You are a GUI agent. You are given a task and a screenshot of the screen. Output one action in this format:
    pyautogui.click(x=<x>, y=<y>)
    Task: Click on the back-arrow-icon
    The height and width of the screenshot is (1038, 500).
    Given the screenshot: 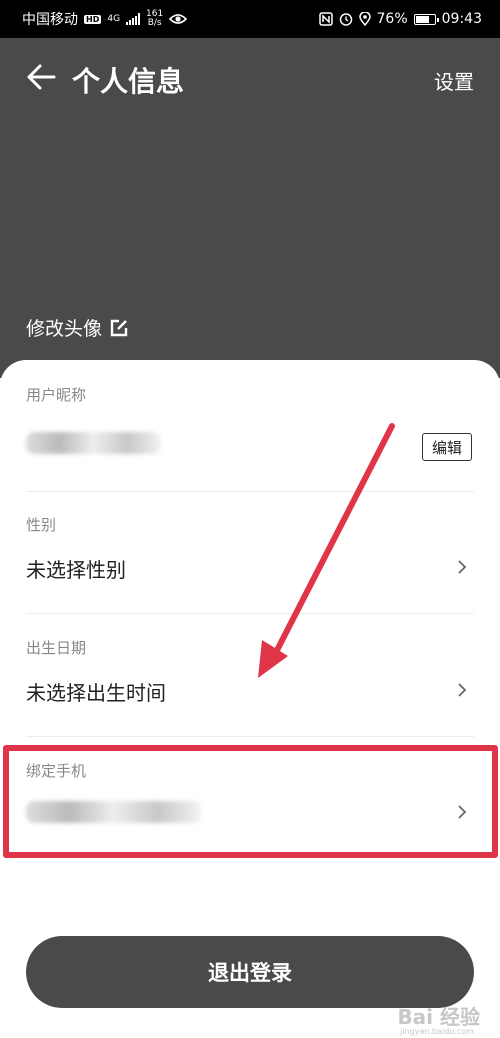 What is the action you would take?
    pyautogui.click(x=41, y=77)
    